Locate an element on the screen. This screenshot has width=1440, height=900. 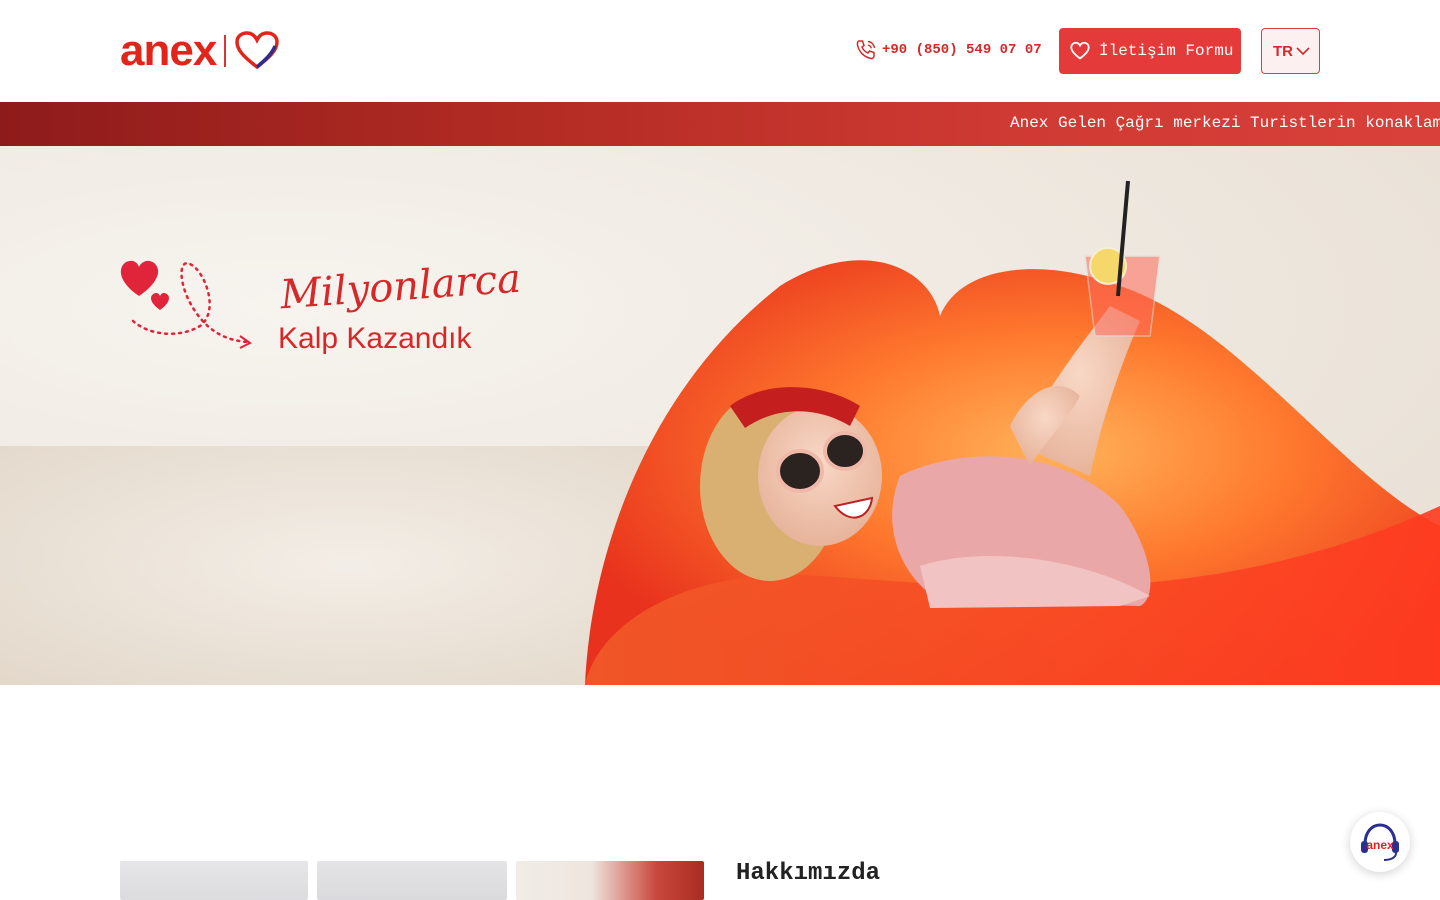
phone-number: +90 (850) 549 07 07 is located at coordinates (962, 50).